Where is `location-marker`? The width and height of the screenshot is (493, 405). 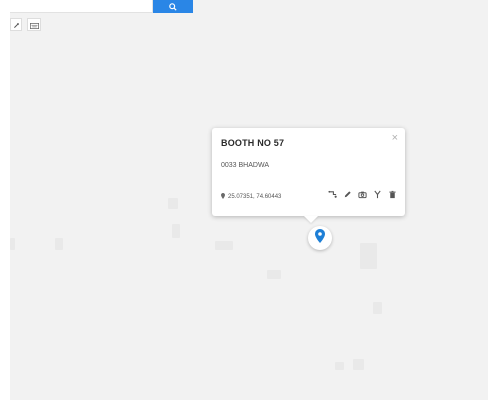
location-marker is located at coordinates (320, 238).